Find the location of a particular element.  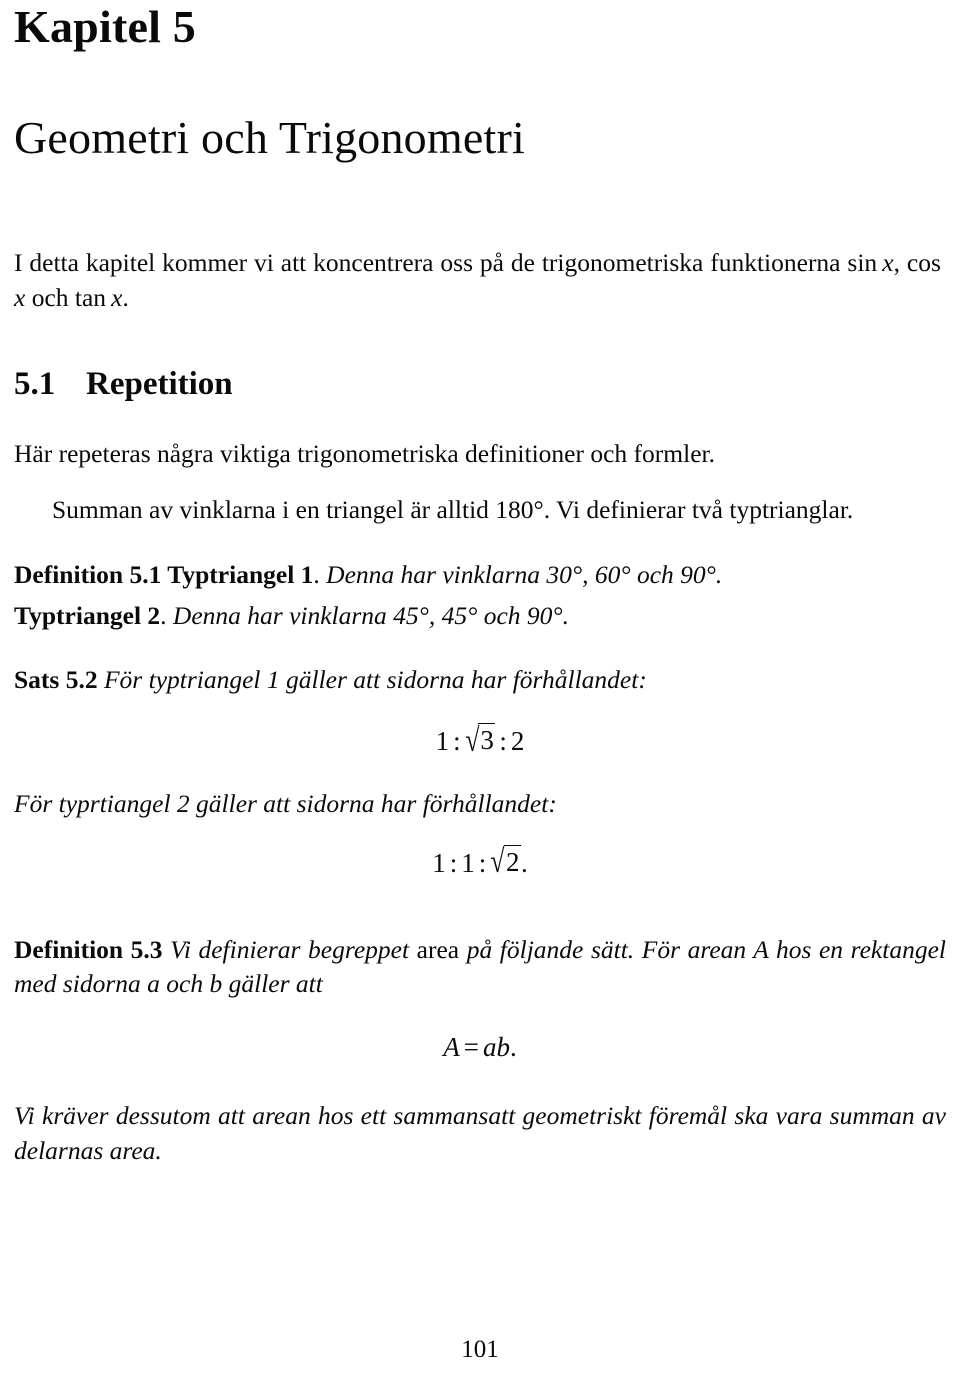

square-root-2: √2 is located at coordinates (506, 861).